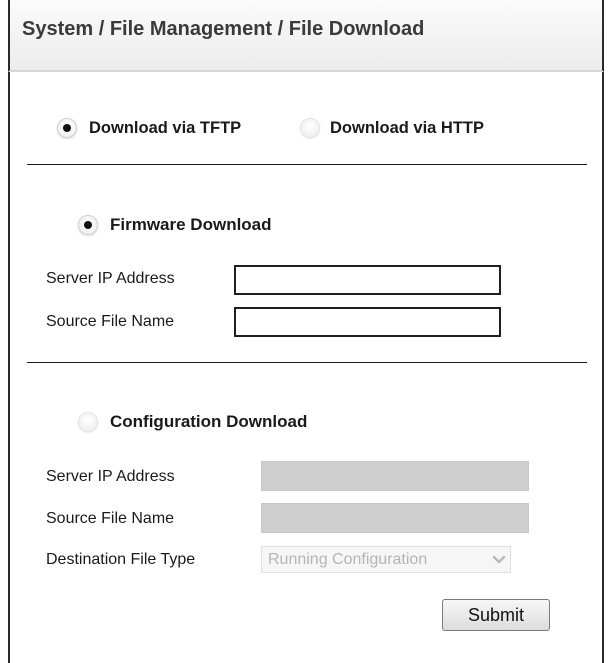  I want to click on firmware-download-option: Firmware Download, so click(175, 225).